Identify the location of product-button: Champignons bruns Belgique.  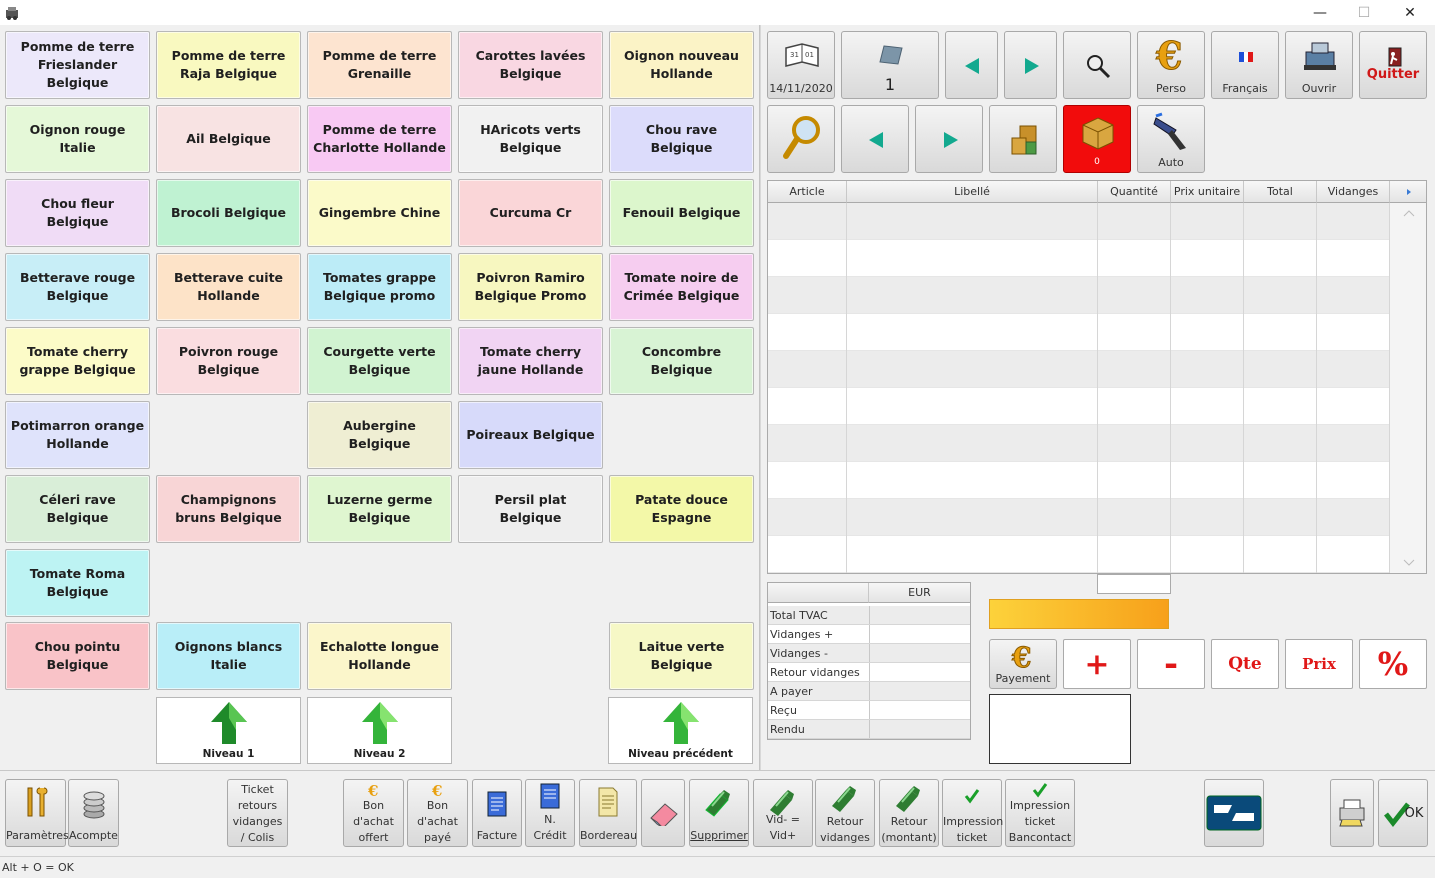
(228, 509).